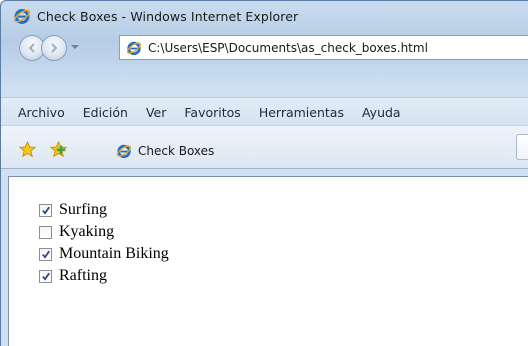 This screenshot has height=346, width=528. What do you see at coordinates (156, 112) in the screenshot?
I see `menu-ver: Ver` at bounding box center [156, 112].